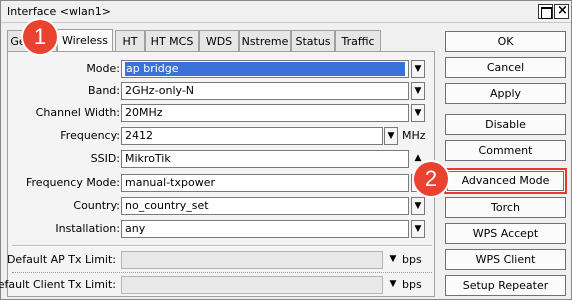 The image size is (572, 300). What do you see at coordinates (393, 260) in the screenshot?
I see `default-ap-tx-limit-dropdown-icon: ▼` at bounding box center [393, 260].